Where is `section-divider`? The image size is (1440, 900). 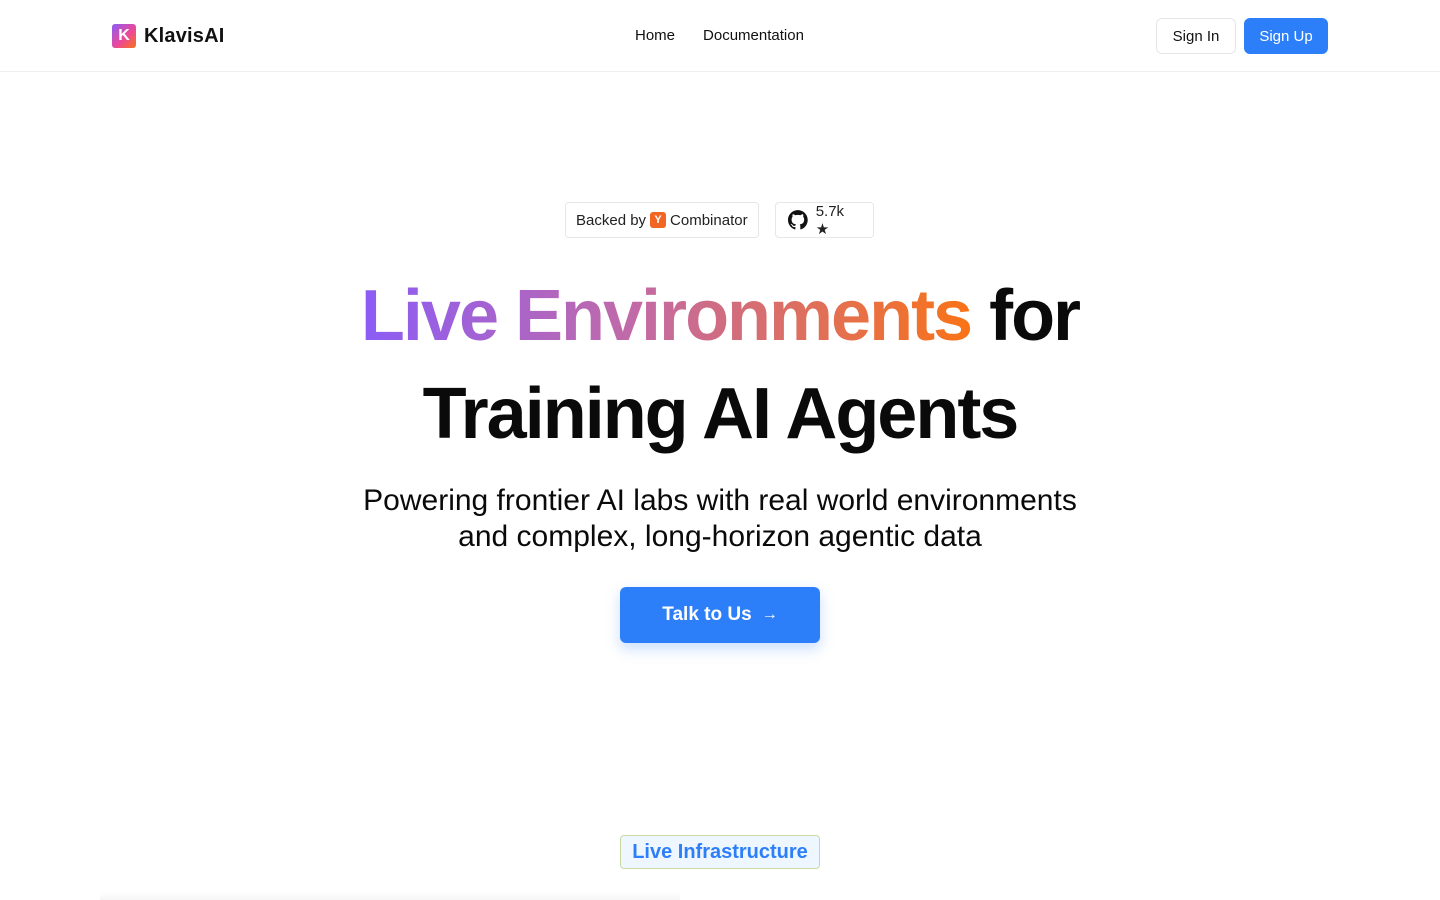
section-divider is located at coordinates (390, 896).